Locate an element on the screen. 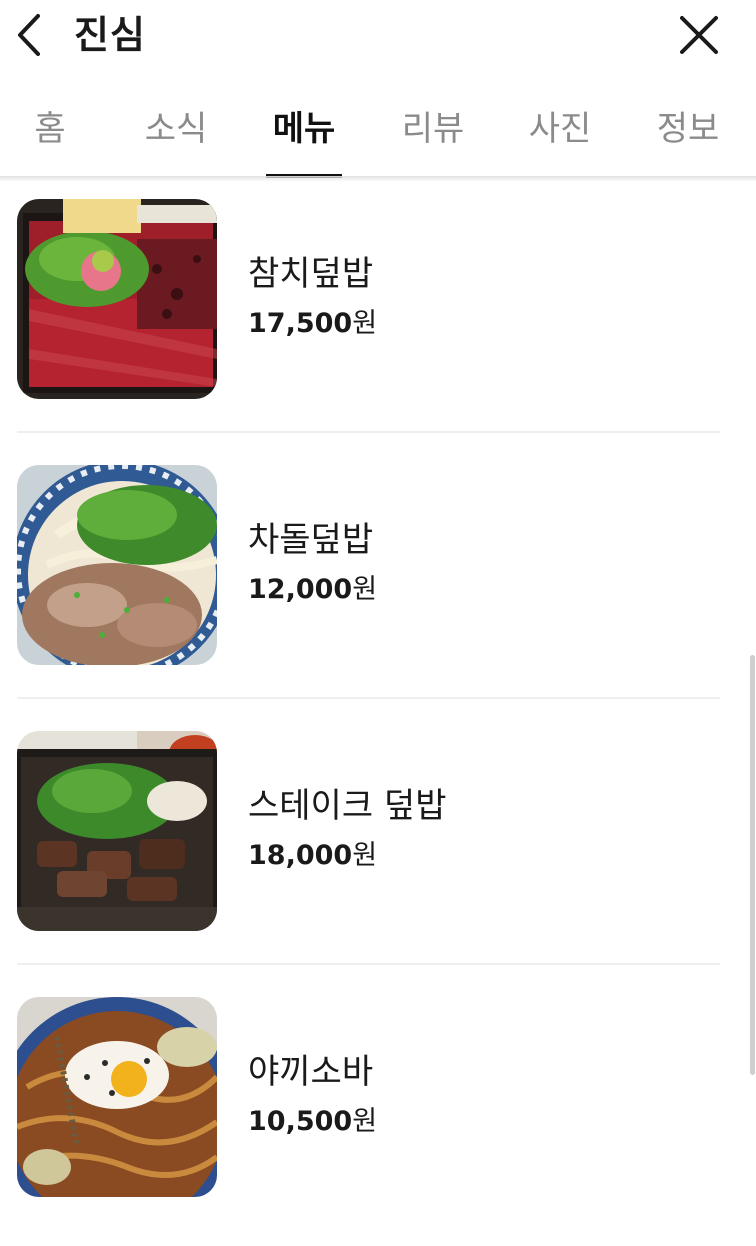  tab-label: 홈 is located at coordinates (50, 129).